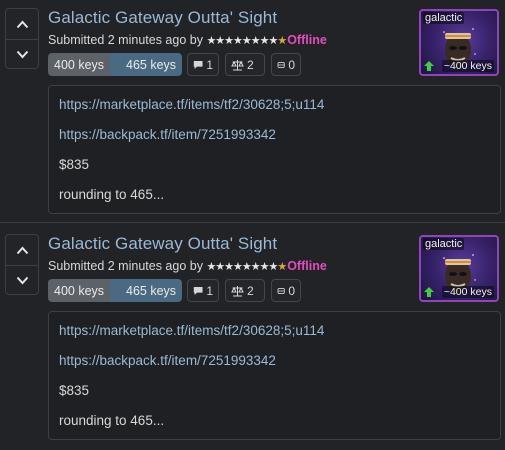 The width and height of the screenshot is (505, 450). I want to click on listing-divider, so click(252, 222).